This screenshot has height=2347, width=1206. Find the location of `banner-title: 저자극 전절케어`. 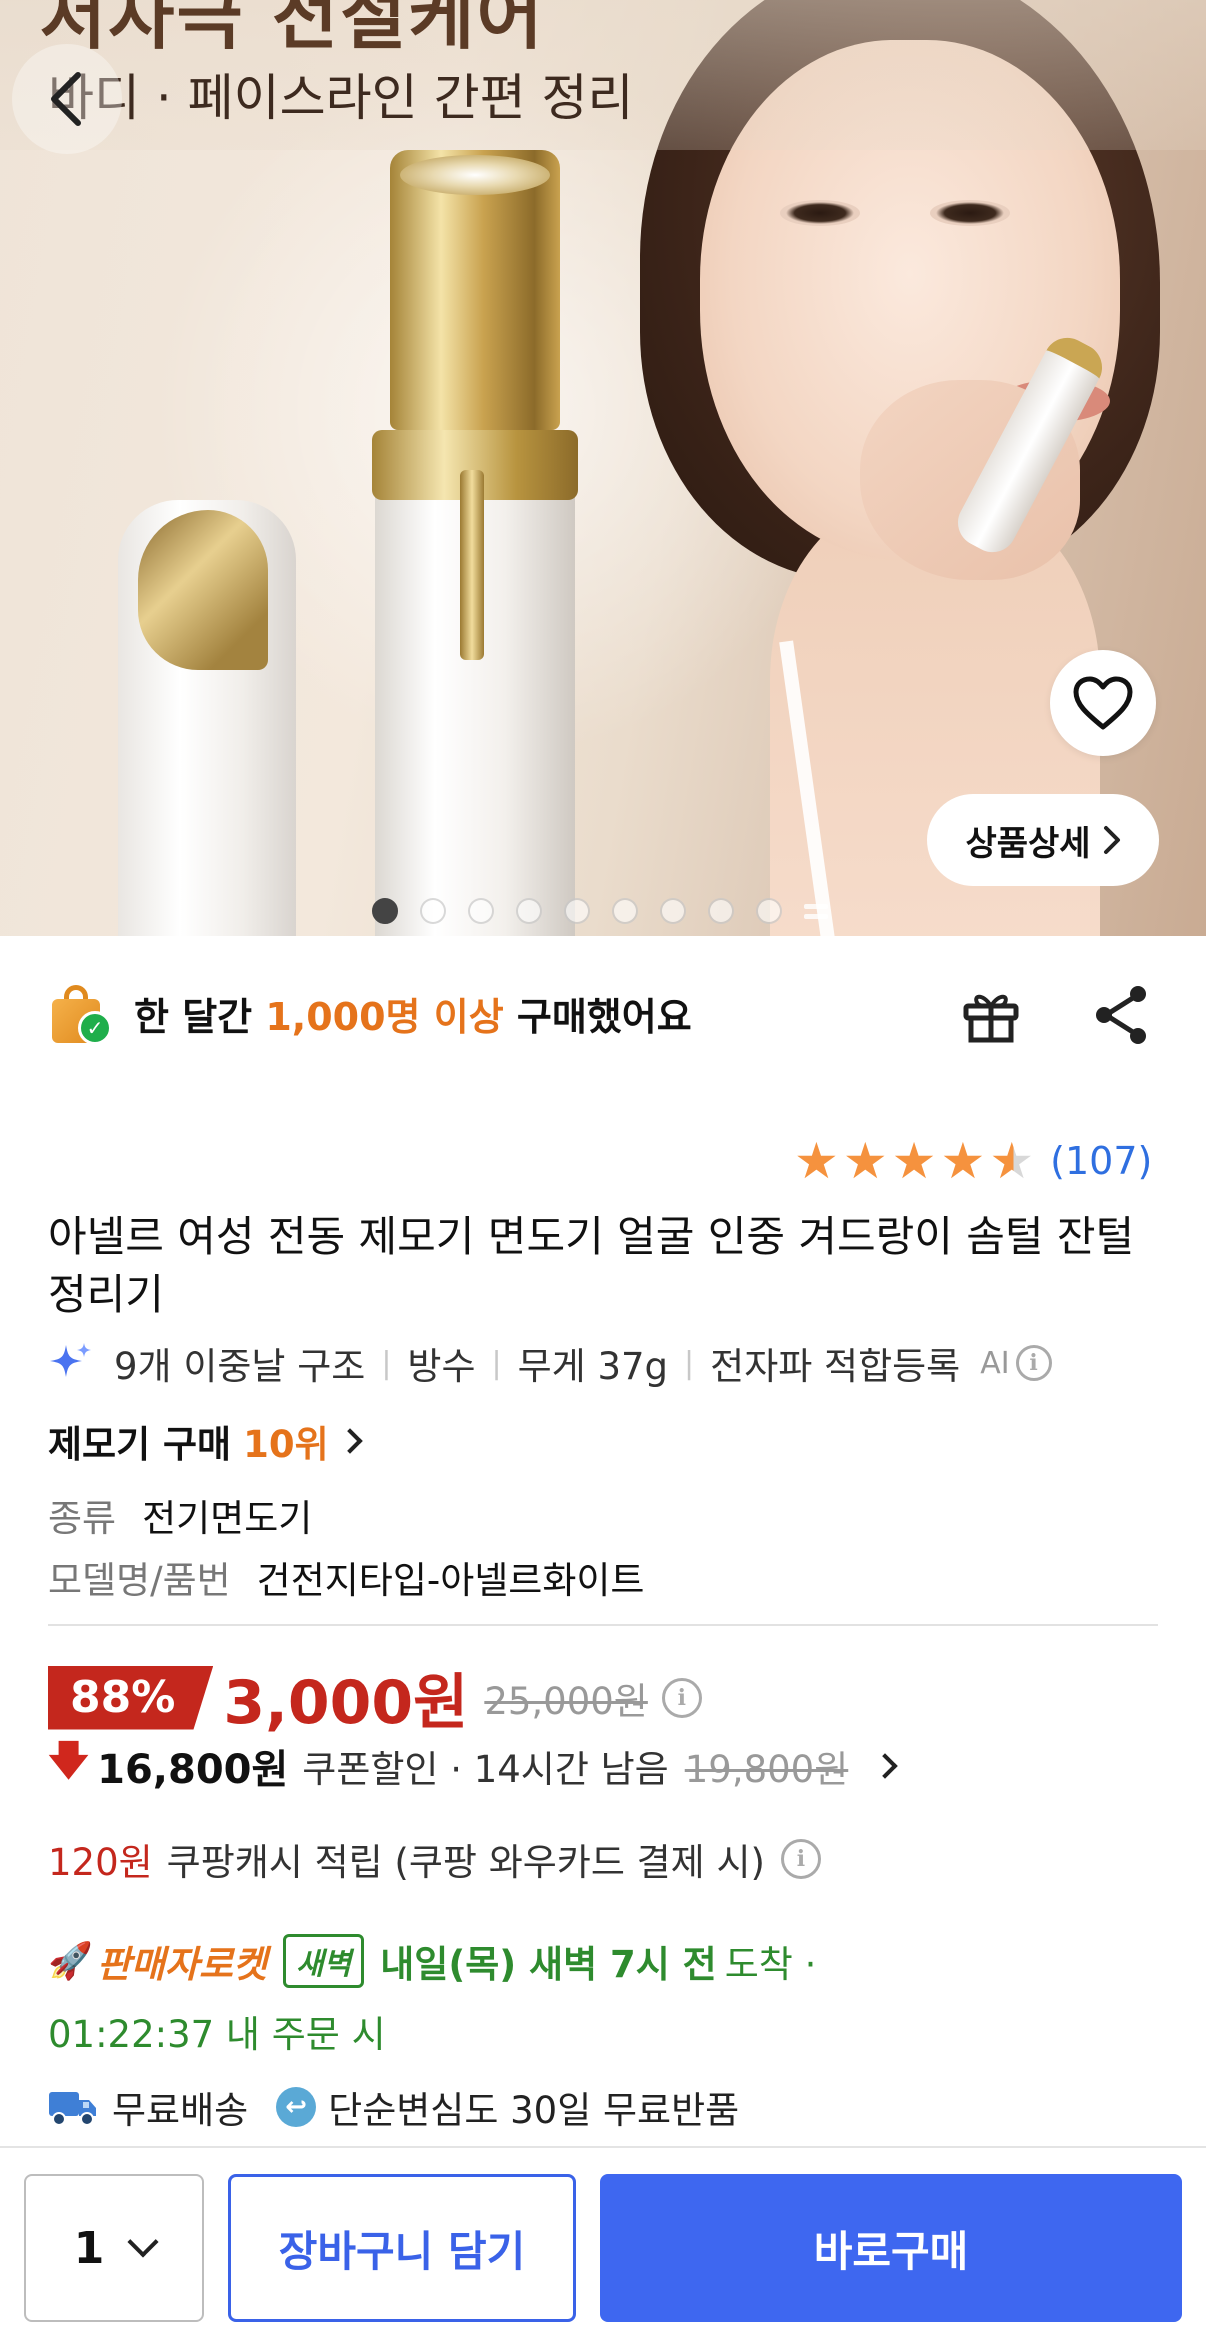

banner-title: 저자극 전절케어 is located at coordinates (292, 29).